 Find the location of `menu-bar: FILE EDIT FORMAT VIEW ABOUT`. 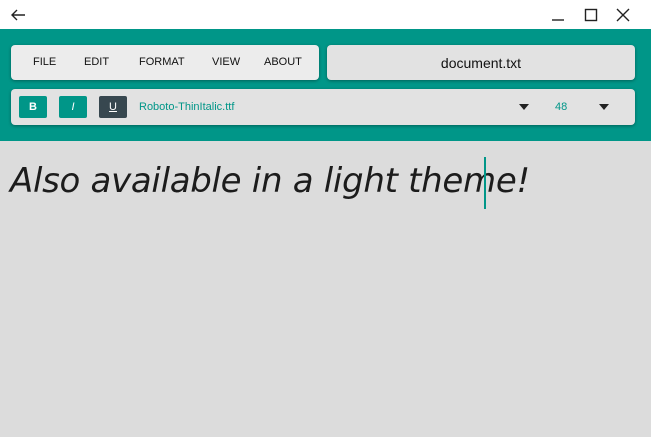

menu-bar: FILE EDIT FORMAT VIEW ABOUT is located at coordinates (165, 62).